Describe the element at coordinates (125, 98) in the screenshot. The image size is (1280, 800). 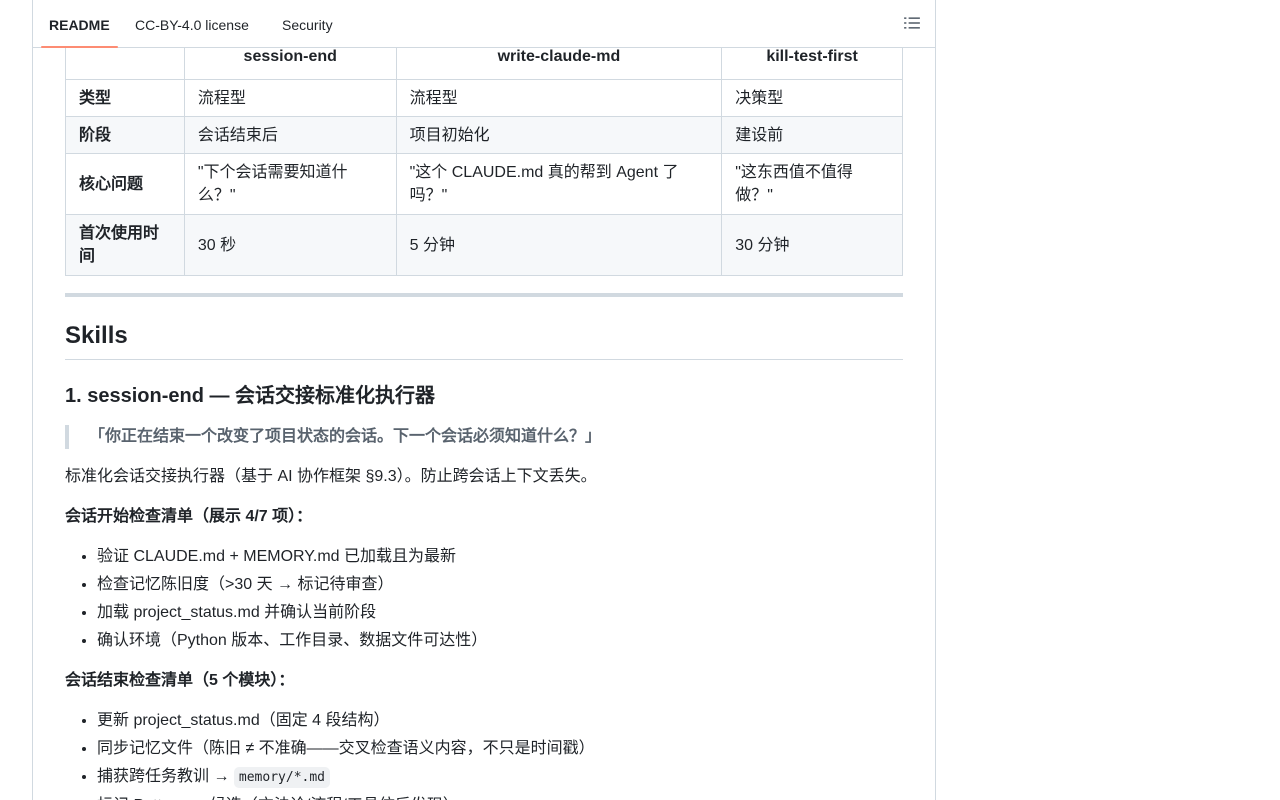
I see `row-label: 类型` at that location.